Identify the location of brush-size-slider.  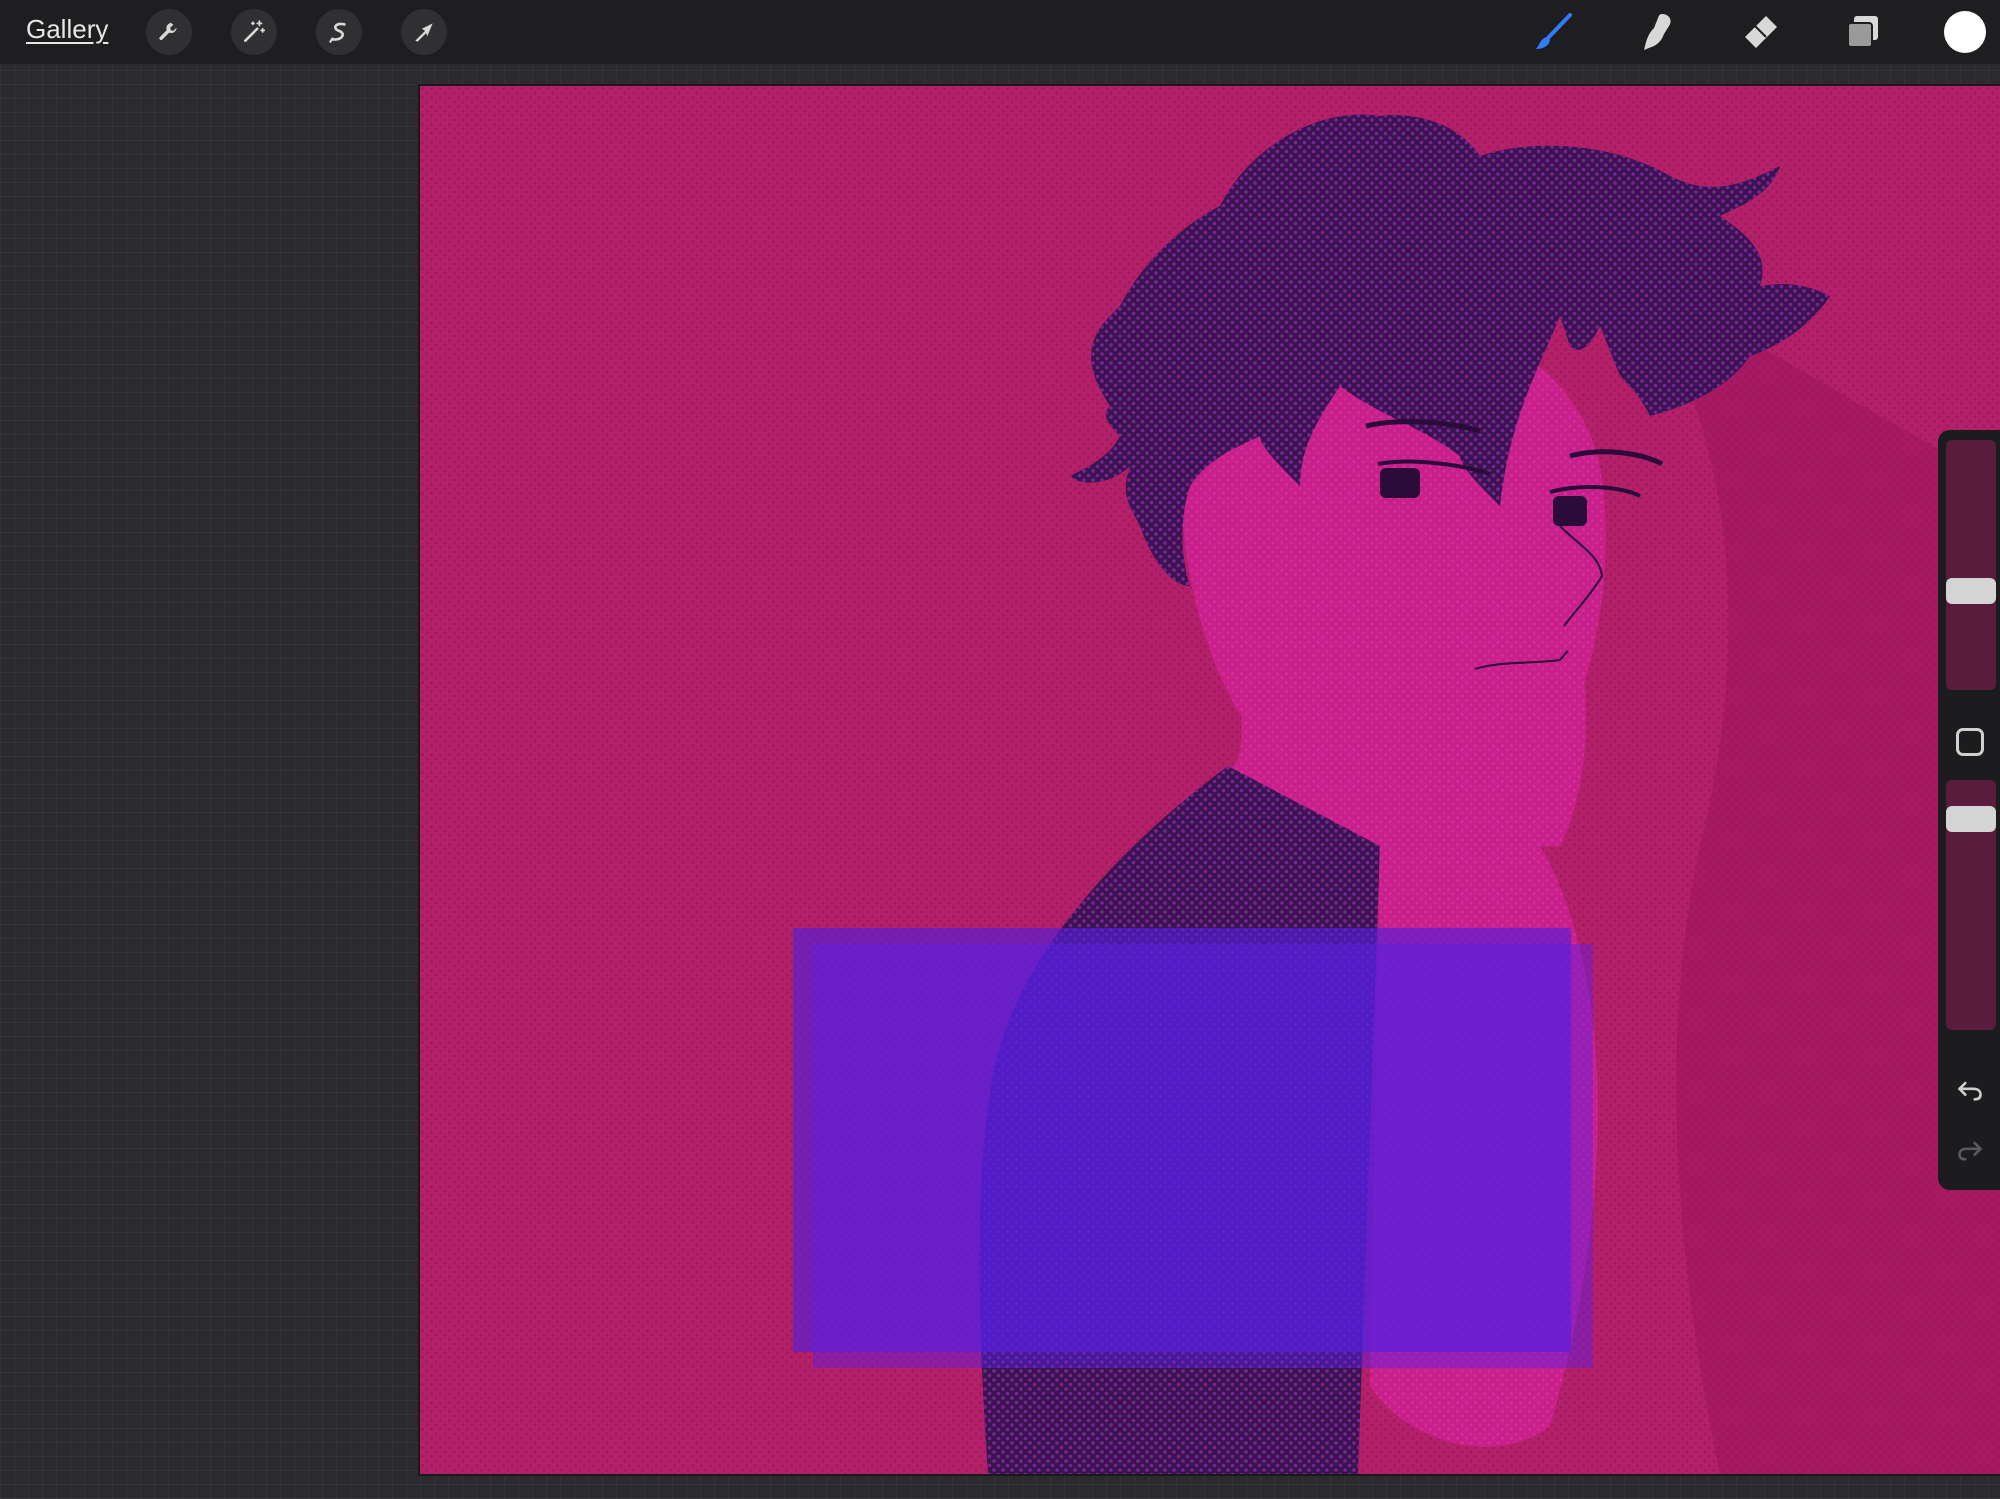
(1971, 565).